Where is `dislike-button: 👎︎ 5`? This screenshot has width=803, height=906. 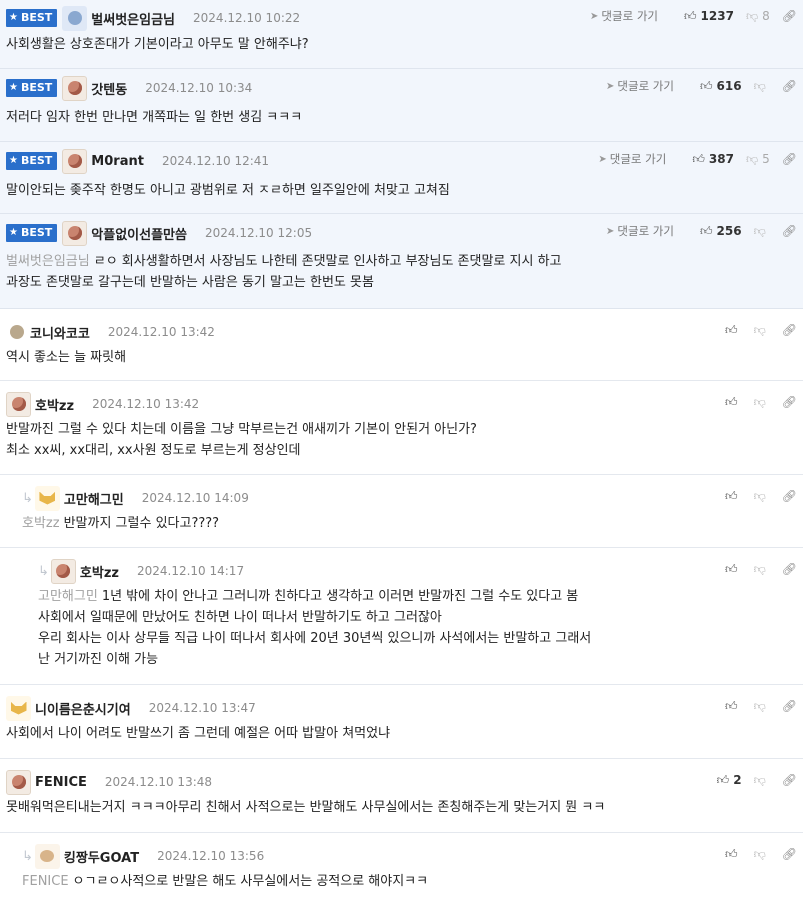
dislike-button: 👎︎ 5 is located at coordinates (758, 159).